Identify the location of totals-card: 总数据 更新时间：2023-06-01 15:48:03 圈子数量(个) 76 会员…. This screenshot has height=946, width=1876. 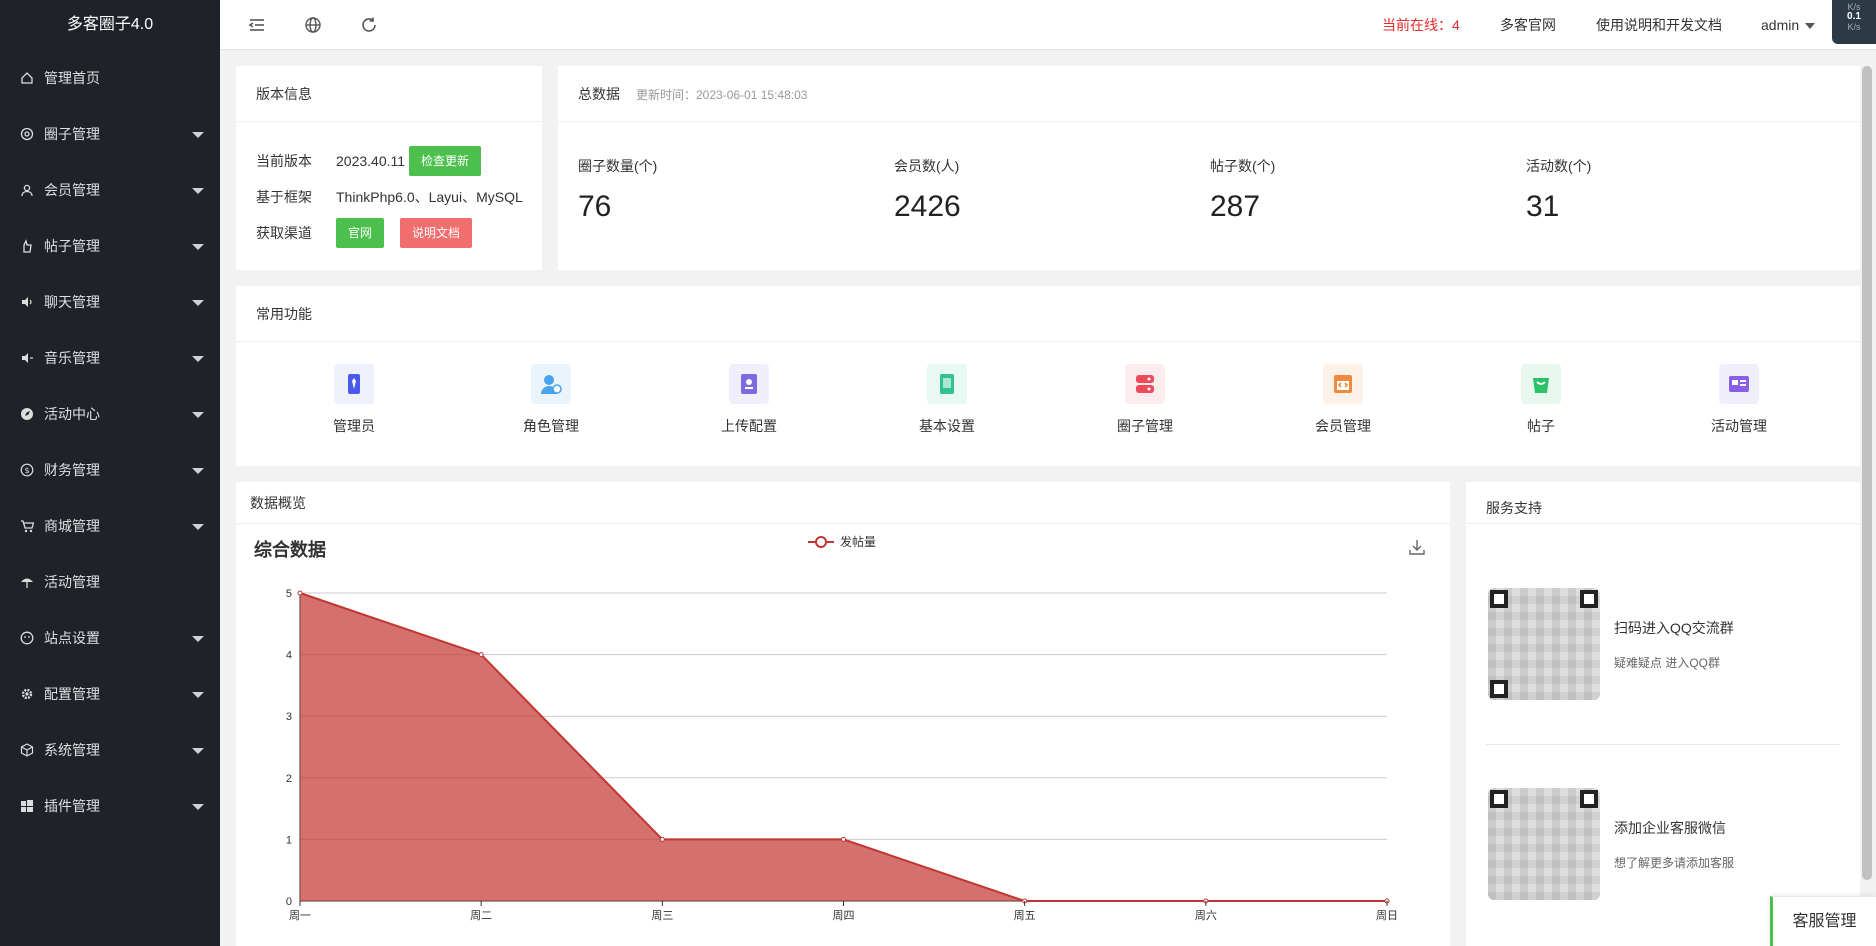
(1209, 168).